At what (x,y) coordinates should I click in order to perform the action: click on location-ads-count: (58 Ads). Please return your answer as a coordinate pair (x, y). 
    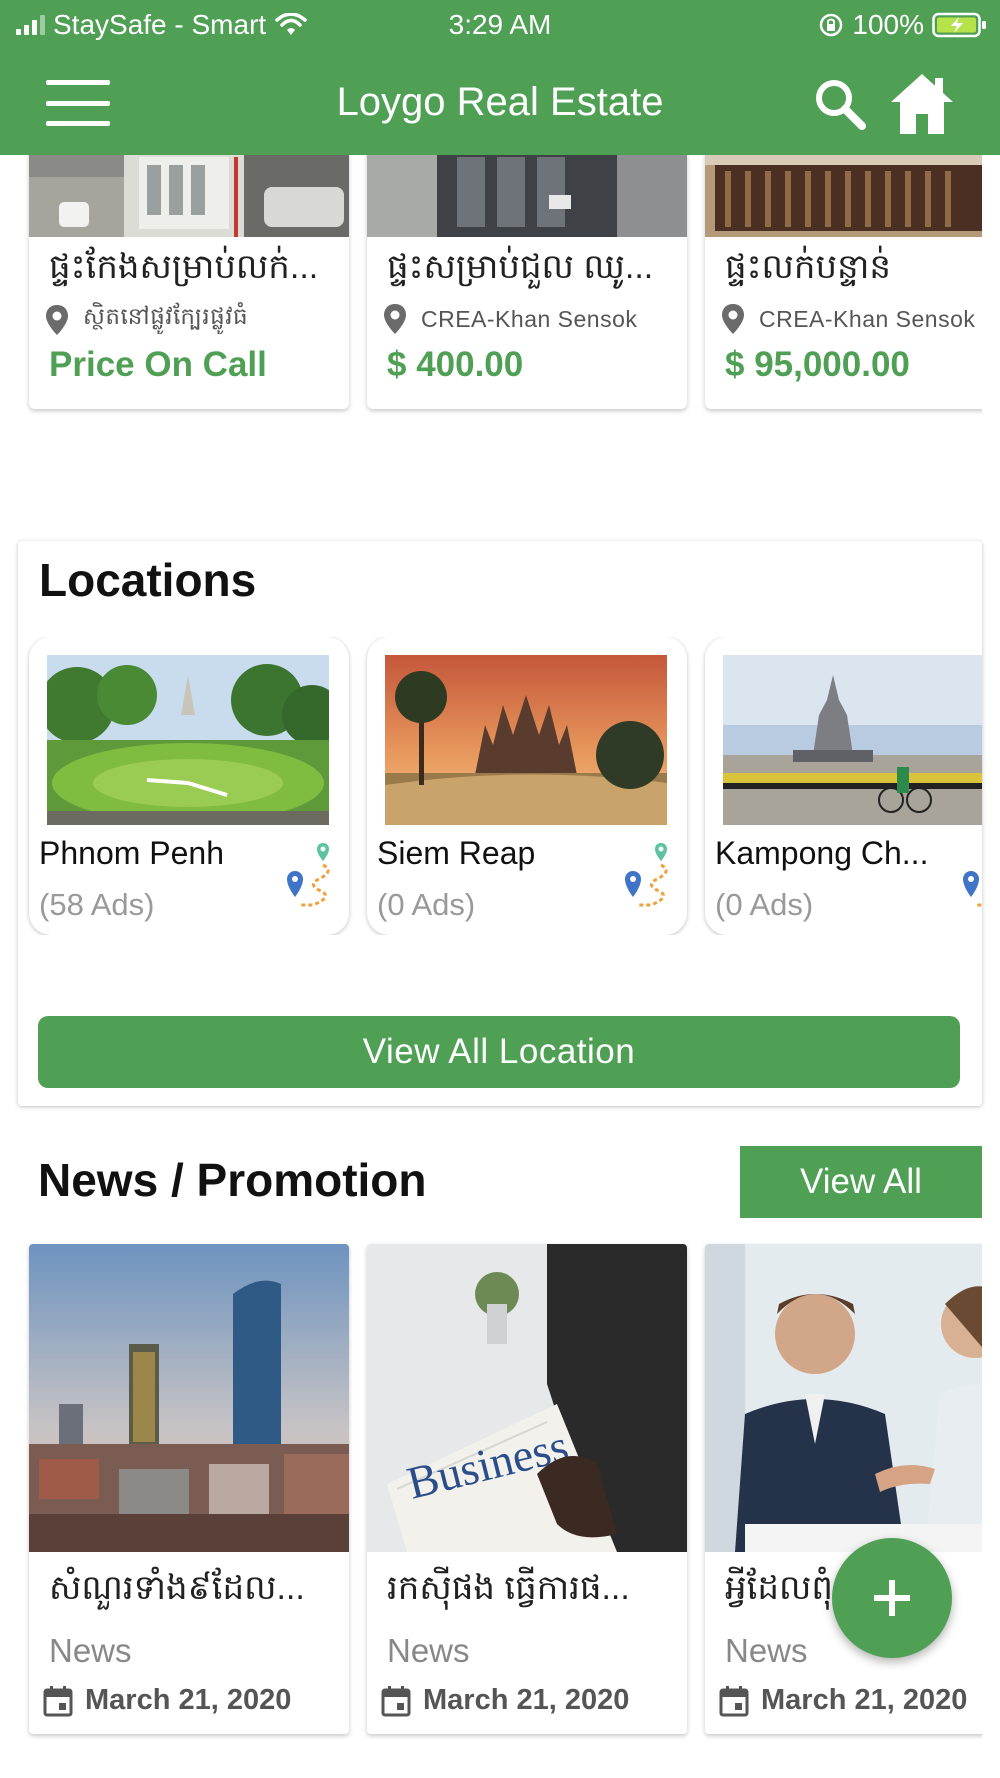
    Looking at the image, I should click on (97, 904).